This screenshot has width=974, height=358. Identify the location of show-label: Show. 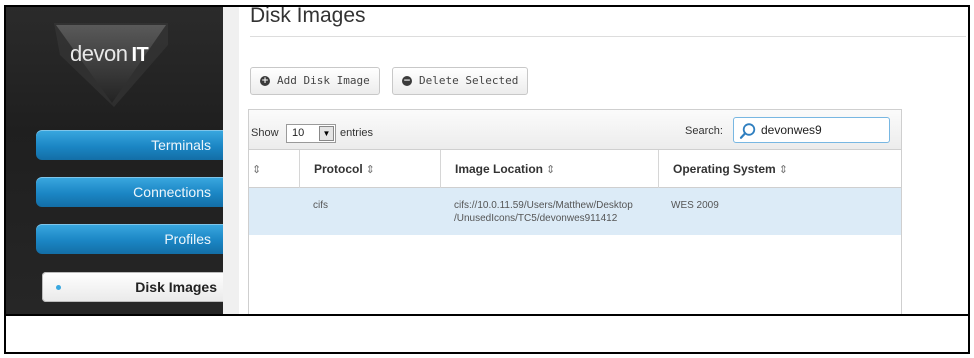
(265, 133).